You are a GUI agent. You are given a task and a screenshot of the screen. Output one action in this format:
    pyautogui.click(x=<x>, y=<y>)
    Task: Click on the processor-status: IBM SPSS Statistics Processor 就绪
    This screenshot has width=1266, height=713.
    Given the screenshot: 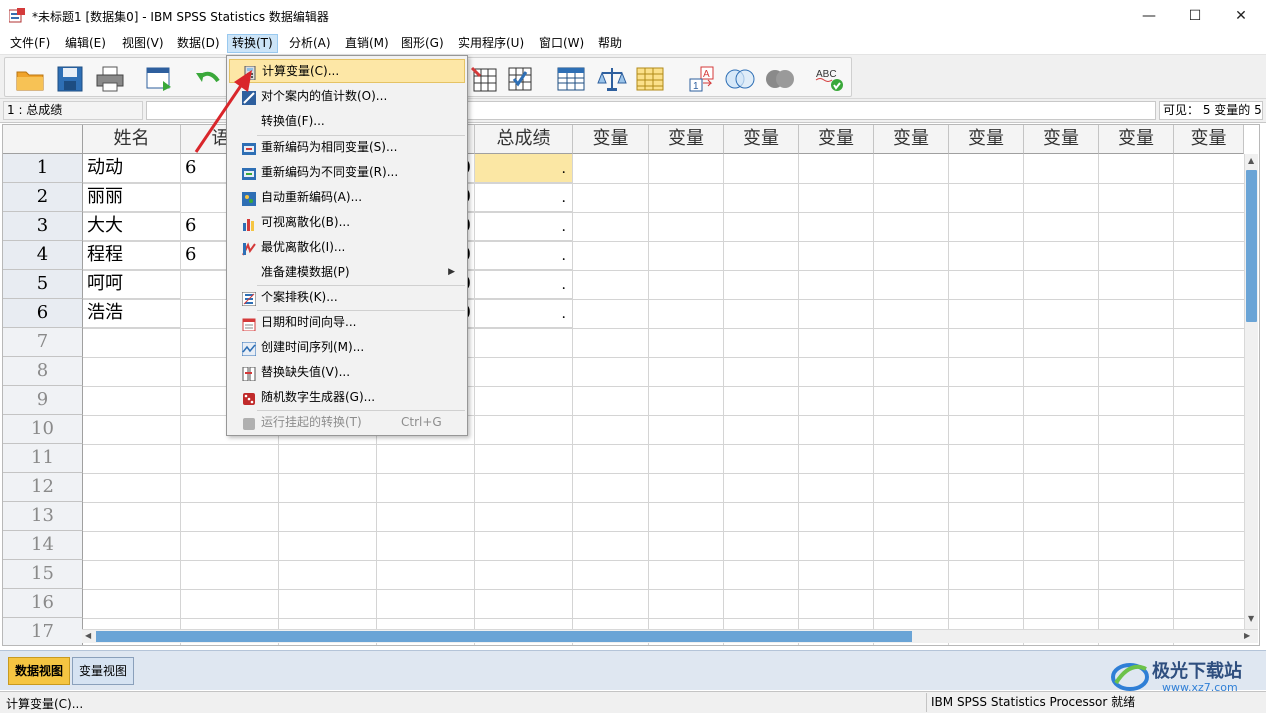 What is the action you would take?
    pyautogui.click(x=1030, y=702)
    